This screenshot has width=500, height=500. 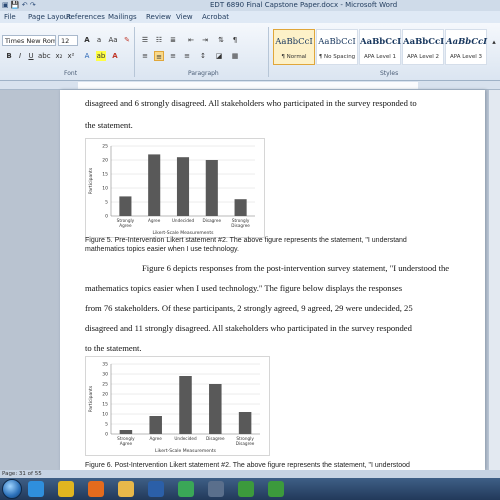 What do you see at coordinates (145, 56) in the screenshot?
I see `align-left-icon: ≡` at bounding box center [145, 56].